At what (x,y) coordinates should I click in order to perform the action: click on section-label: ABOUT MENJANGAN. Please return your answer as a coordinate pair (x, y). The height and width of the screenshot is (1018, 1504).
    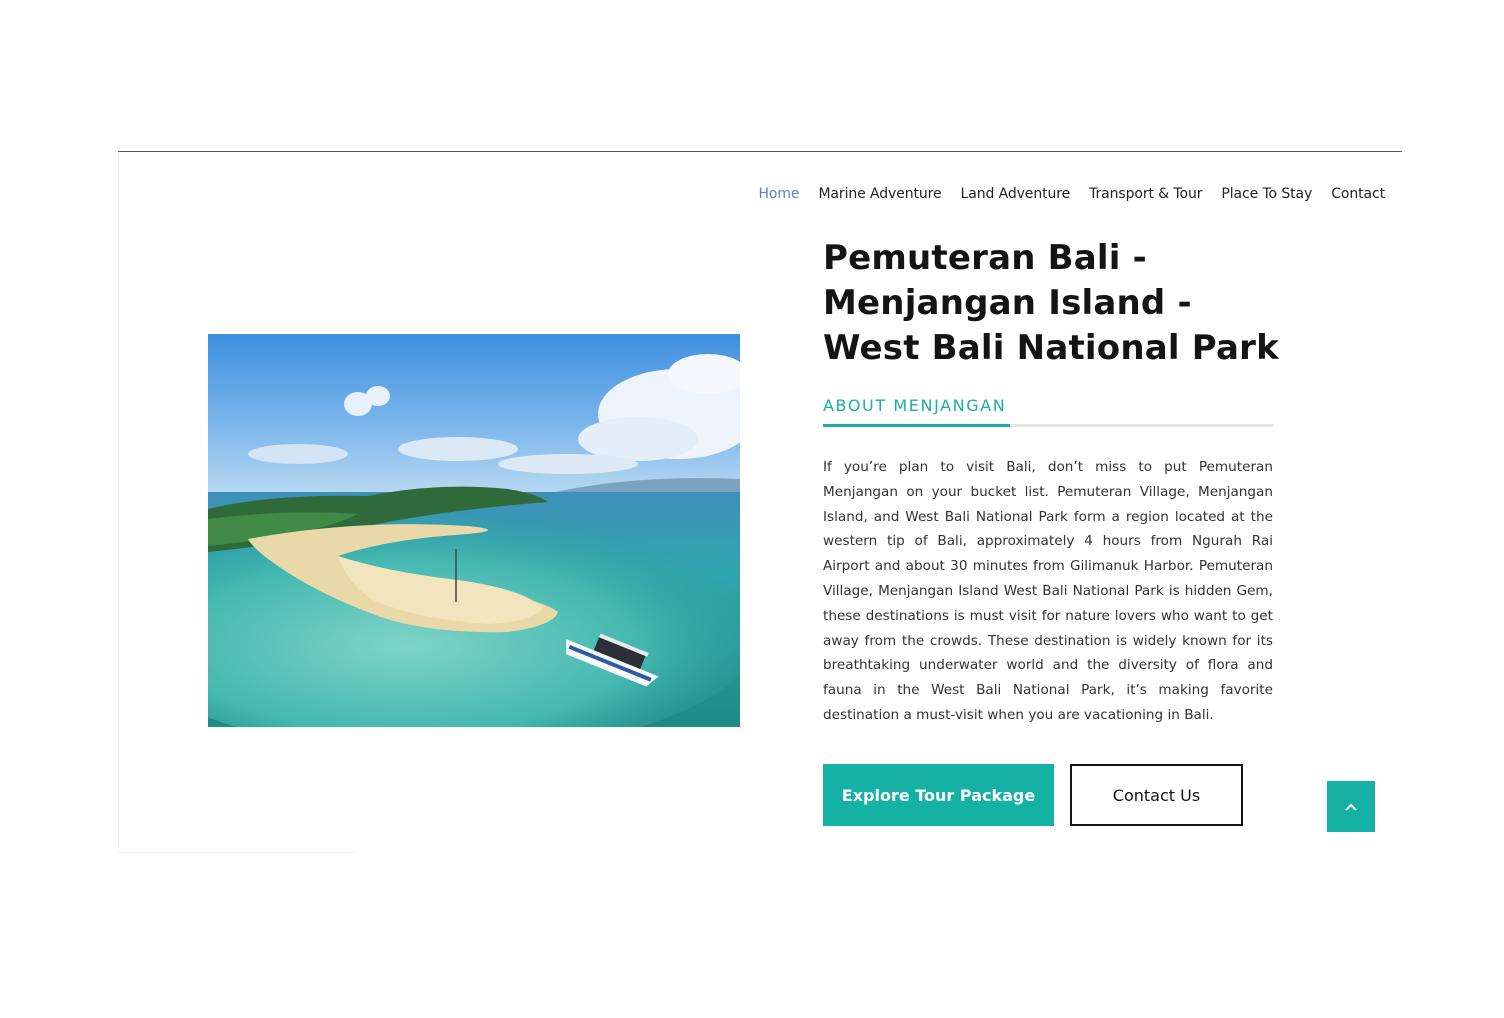
    Looking at the image, I should click on (915, 405).